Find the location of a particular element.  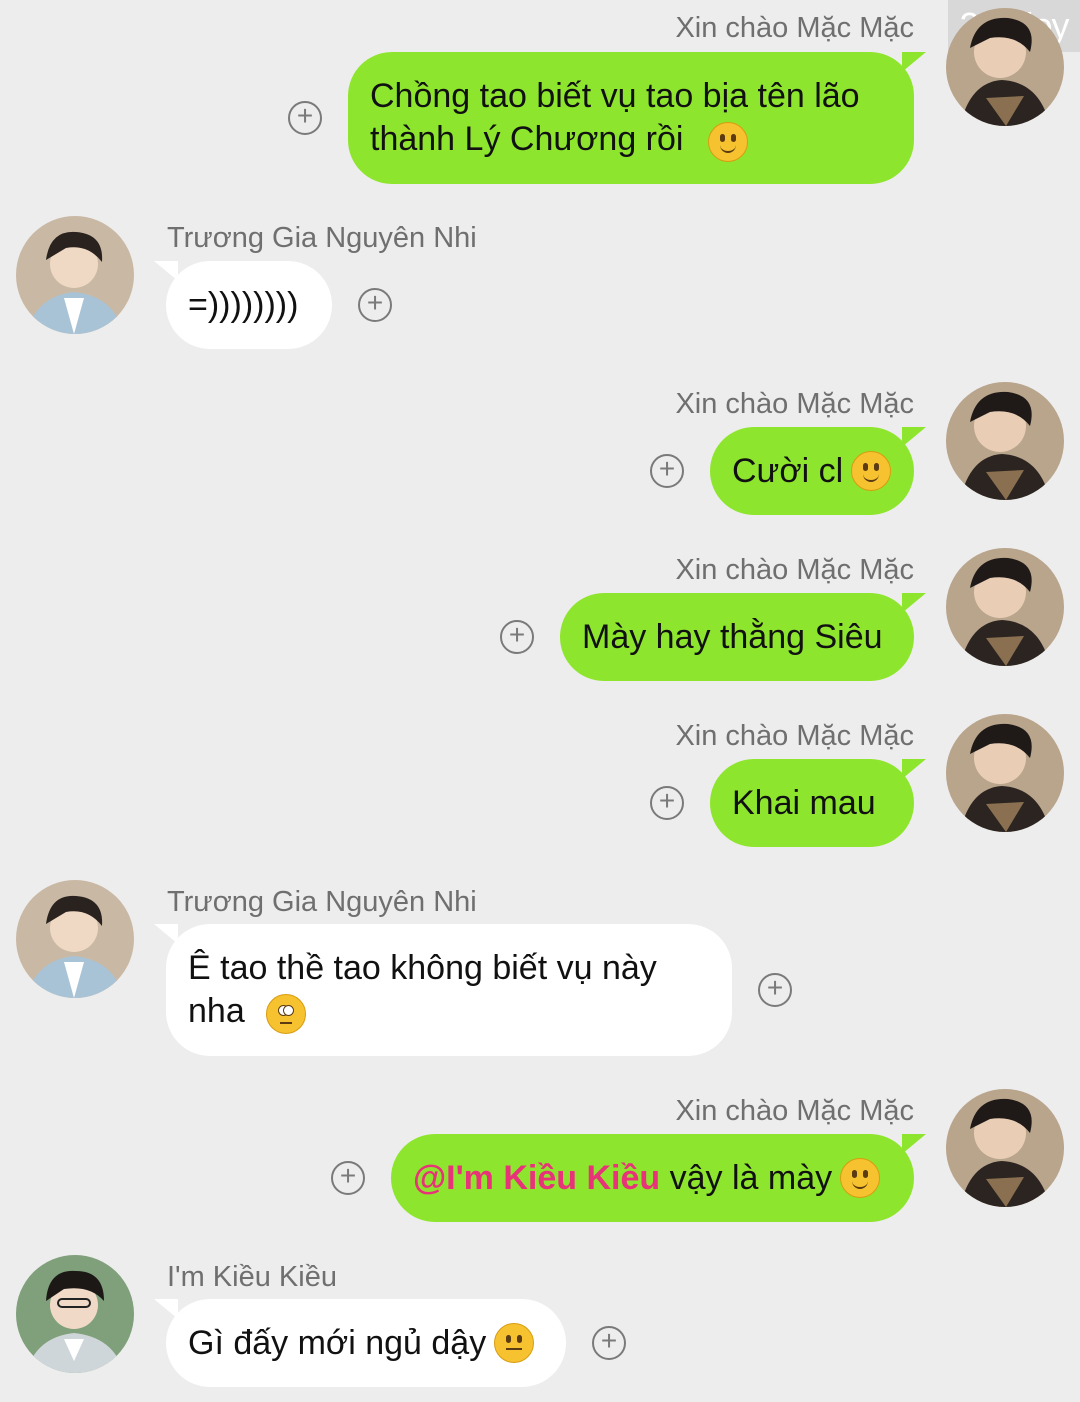

message-bubble: =)))))))) is located at coordinates (243, 305).